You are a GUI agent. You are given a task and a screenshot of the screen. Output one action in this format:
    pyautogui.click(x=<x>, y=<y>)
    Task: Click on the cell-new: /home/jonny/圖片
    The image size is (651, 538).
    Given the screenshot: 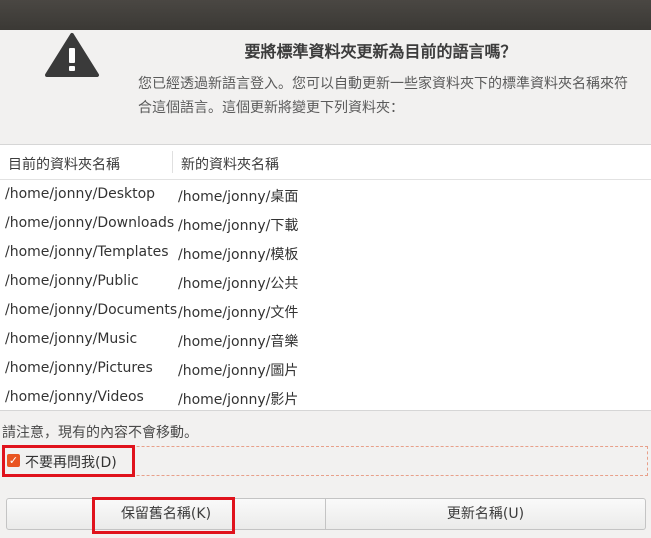 What is the action you would take?
    pyautogui.click(x=238, y=371)
    